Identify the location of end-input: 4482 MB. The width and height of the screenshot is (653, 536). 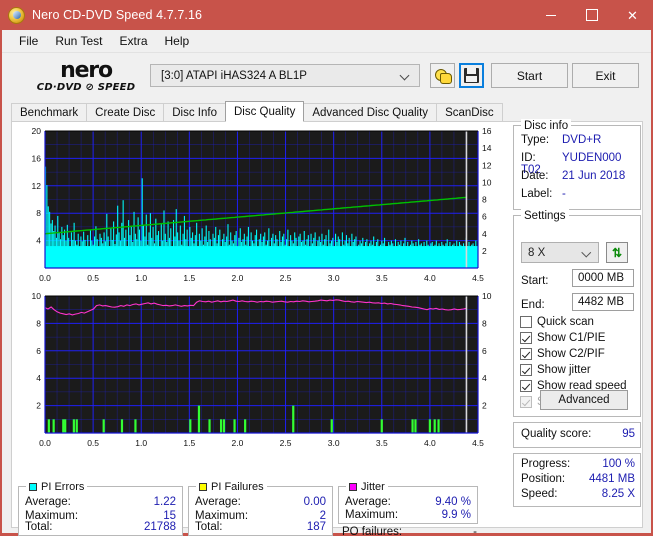
(603, 302).